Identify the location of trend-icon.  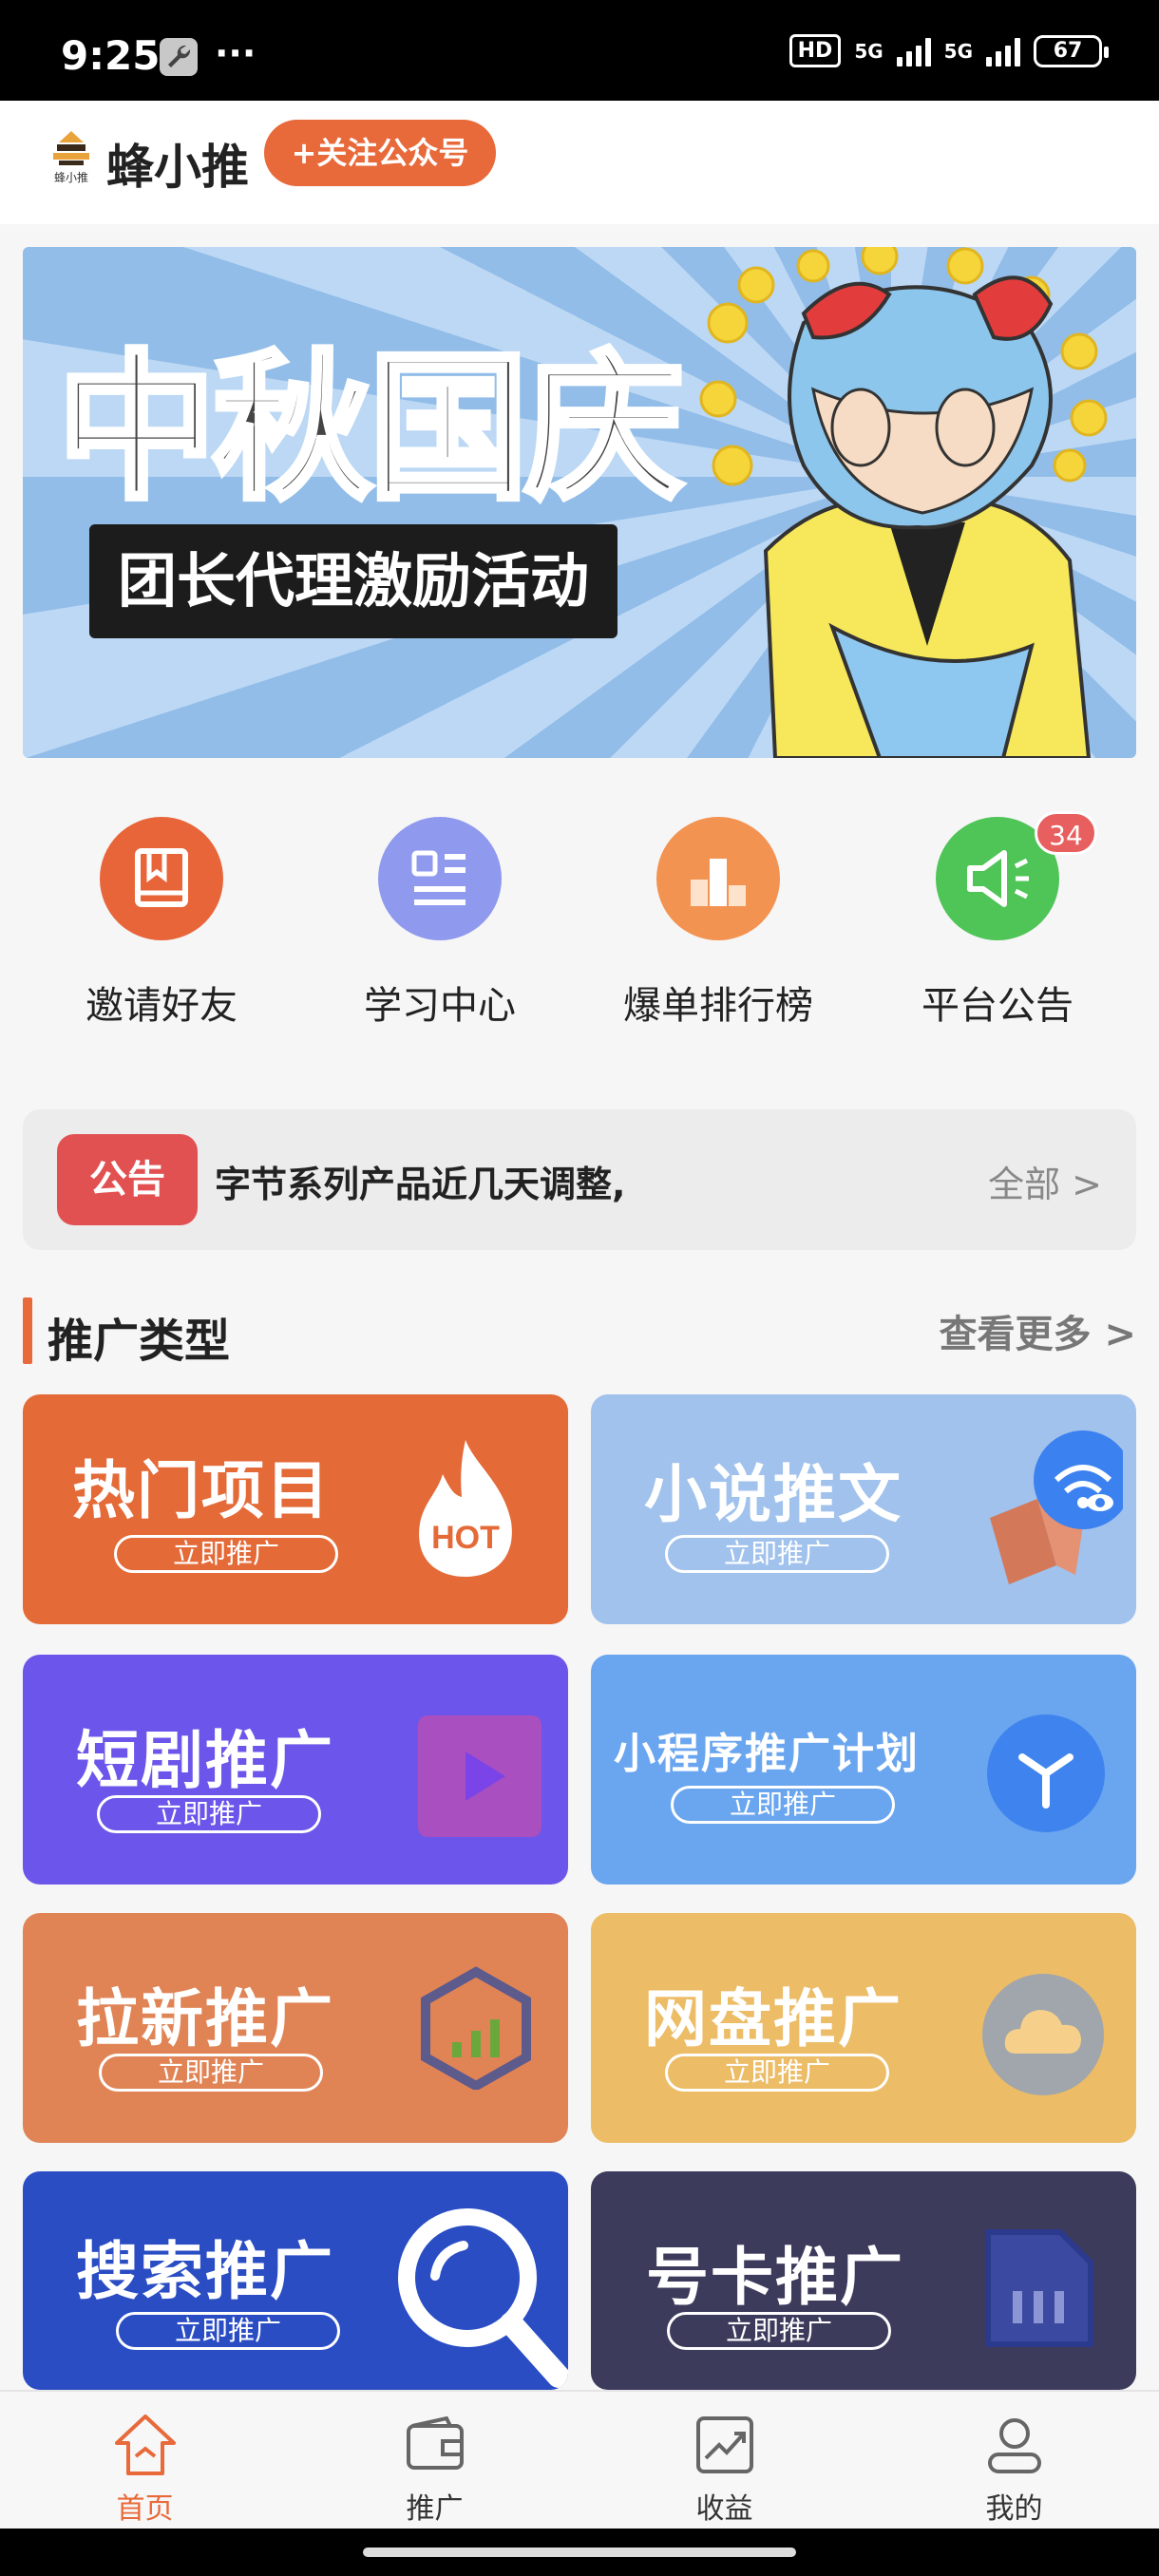
(725, 2445).